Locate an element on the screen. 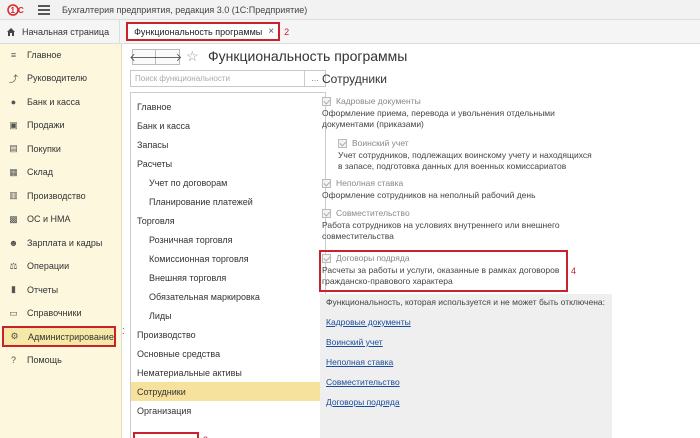 The width and height of the screenshot is (700, 438). page-title: Функциональность программы is located at coordinates (308, 56).